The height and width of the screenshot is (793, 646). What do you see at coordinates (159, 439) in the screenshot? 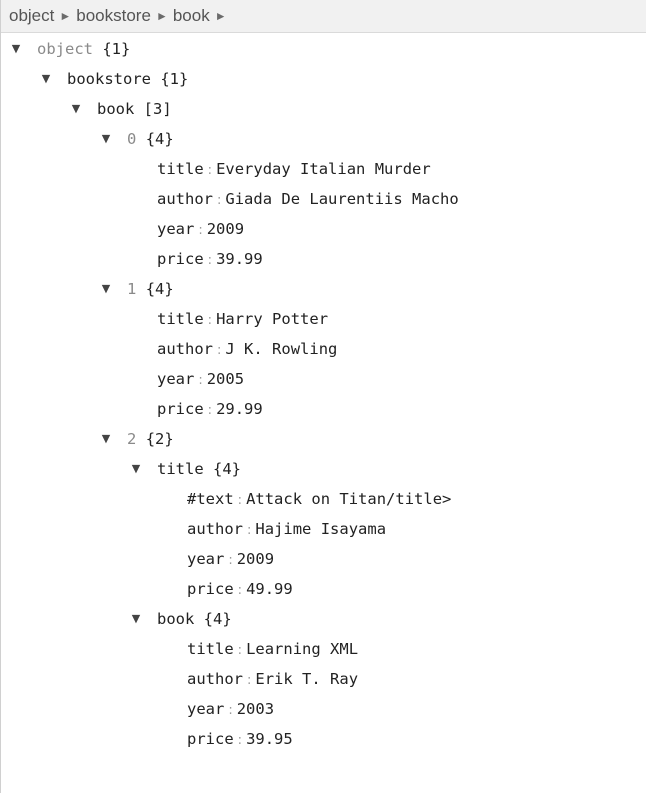
I see `node-count: {2}` at bounding box center [159, 439].